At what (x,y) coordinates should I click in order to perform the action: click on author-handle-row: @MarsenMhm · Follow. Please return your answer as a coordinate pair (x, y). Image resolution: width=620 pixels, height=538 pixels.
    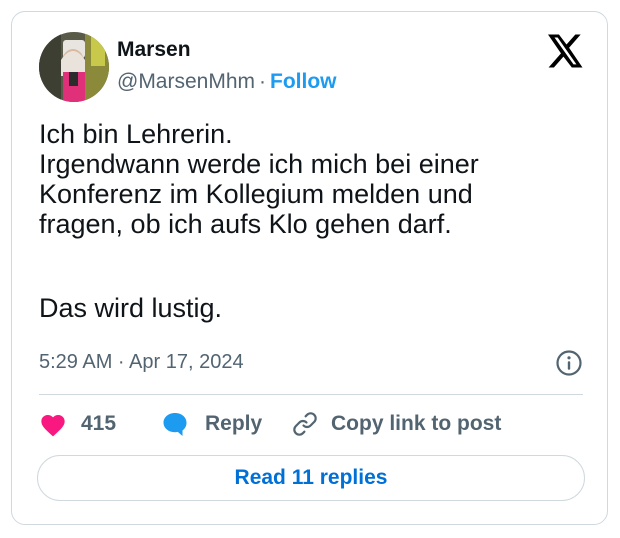
    Looking at the image, I should click on (227, 82).